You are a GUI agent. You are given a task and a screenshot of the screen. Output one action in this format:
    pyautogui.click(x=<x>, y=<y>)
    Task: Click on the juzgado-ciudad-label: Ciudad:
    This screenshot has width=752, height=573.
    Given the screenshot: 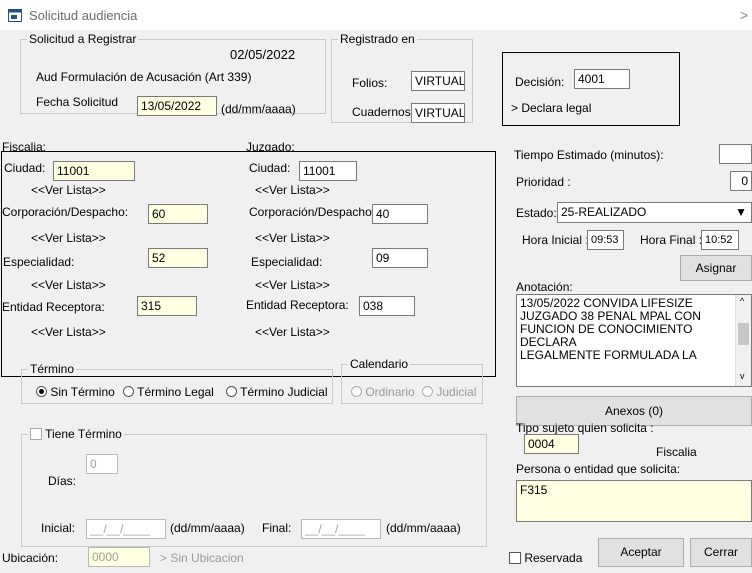 What is the action you would take?
    pyautogui.click(x=270, y=168)
    